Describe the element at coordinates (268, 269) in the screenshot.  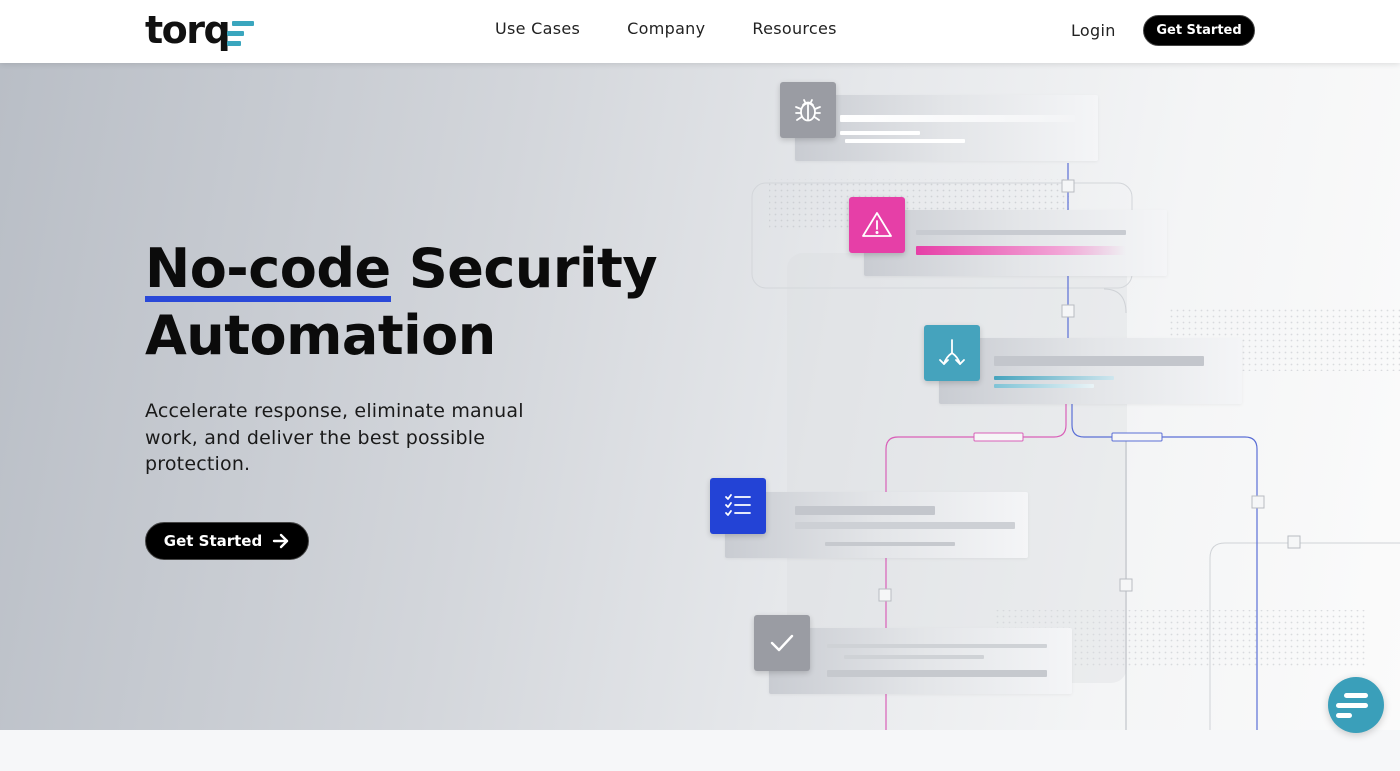
I see `hero-title-highlight: No-code` at that location.